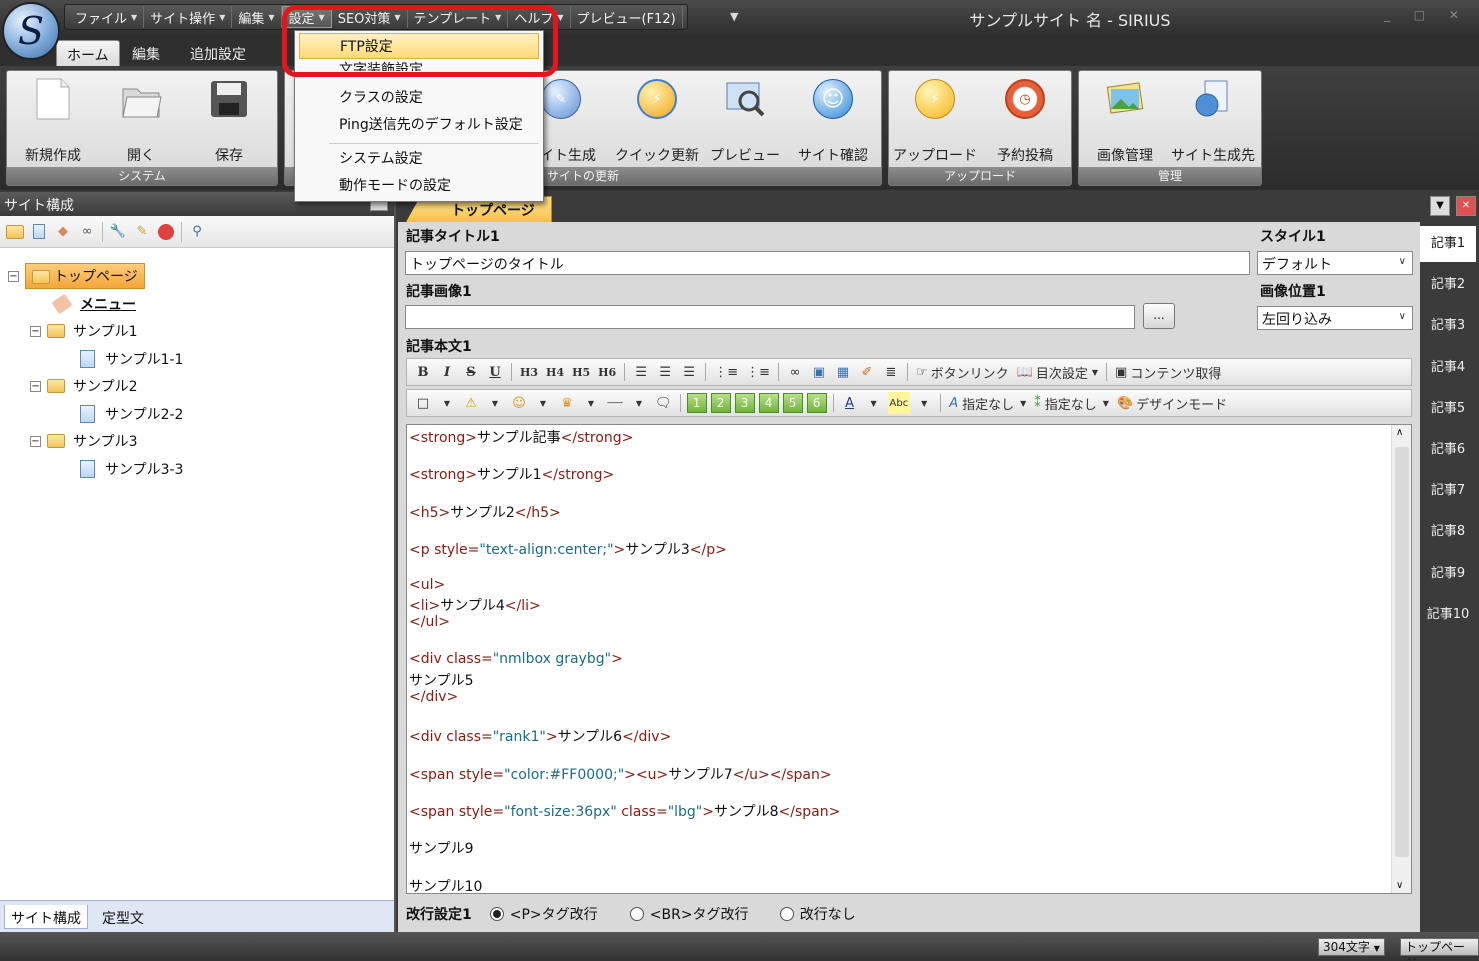 This screenshot has height=961, width=1479. Describe the element at coordinates (1426, 15) in the screenshot. I see `window-controls: _ □ ✕` at that location.